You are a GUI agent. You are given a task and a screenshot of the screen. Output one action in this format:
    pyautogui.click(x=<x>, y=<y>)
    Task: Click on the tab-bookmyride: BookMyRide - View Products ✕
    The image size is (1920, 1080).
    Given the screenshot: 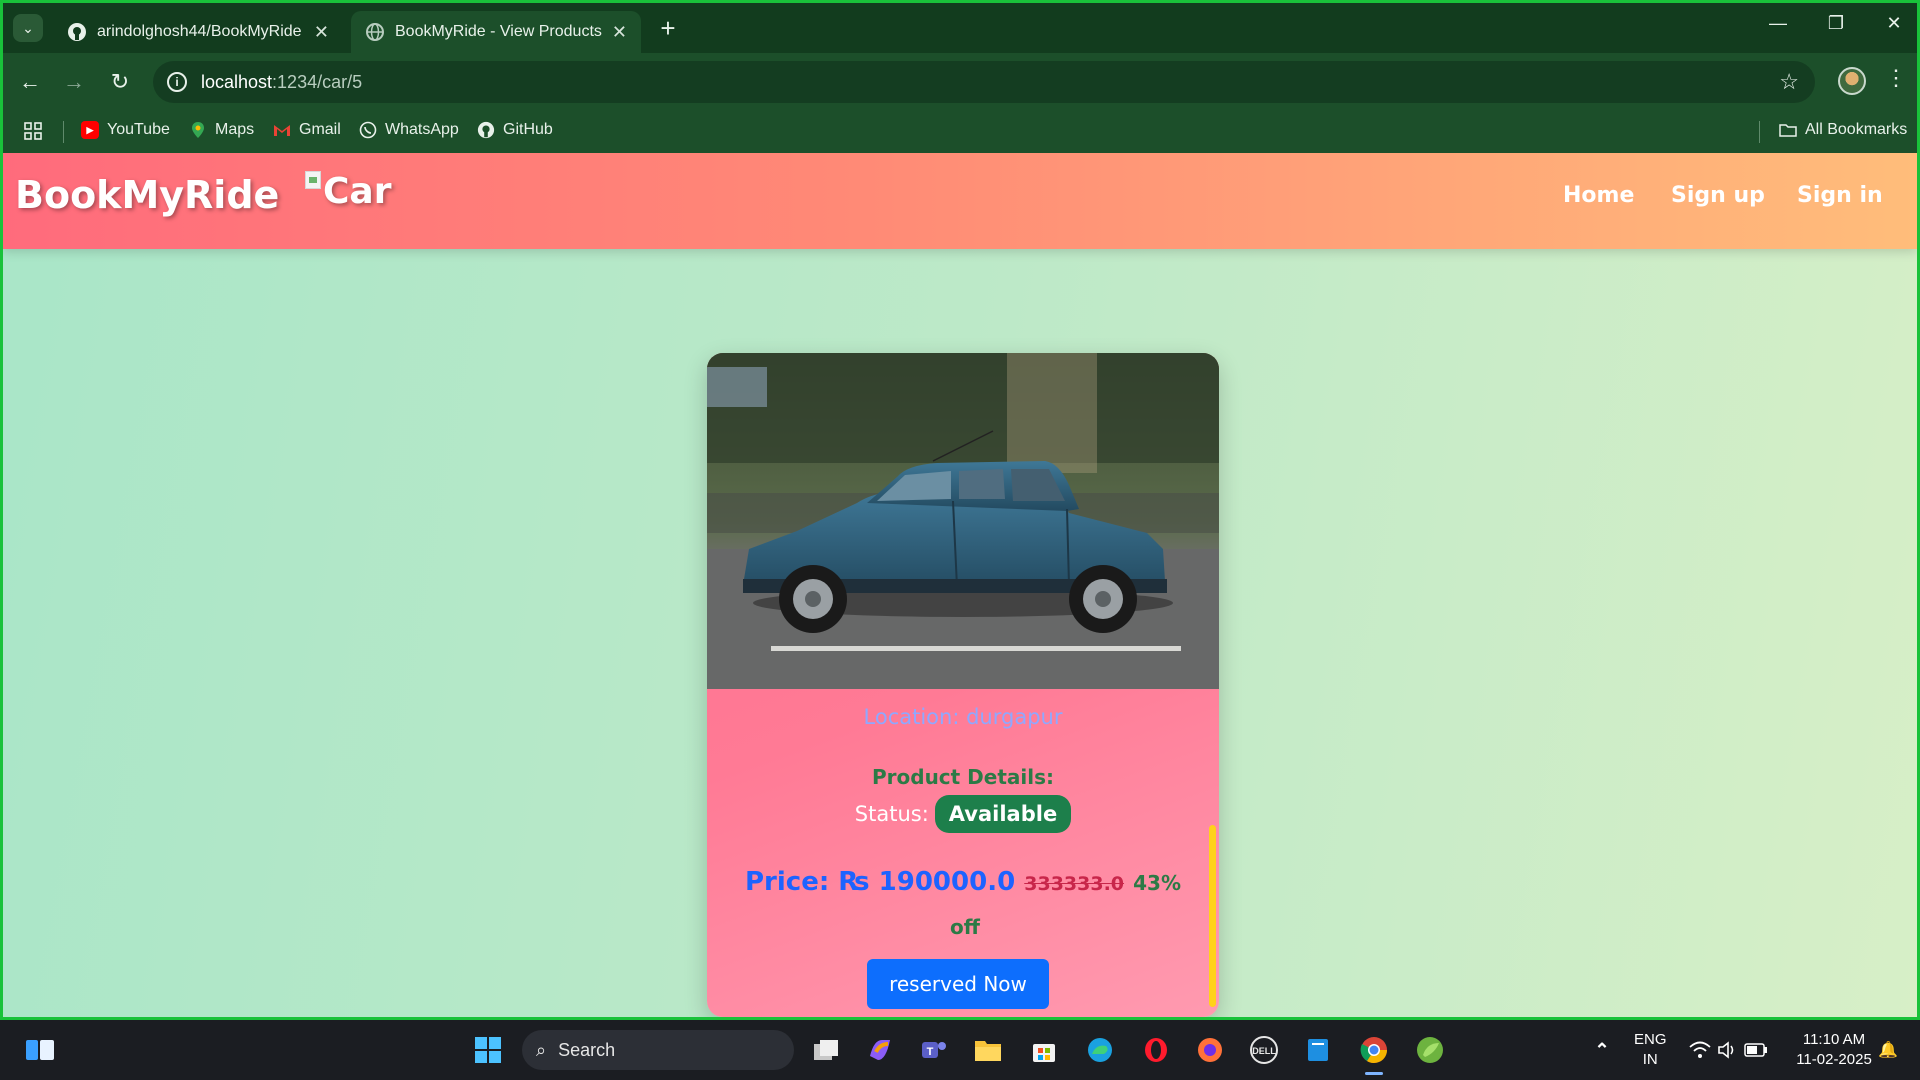 What is the action you would take?
    pyautogui.click(x=496, y=32)
    